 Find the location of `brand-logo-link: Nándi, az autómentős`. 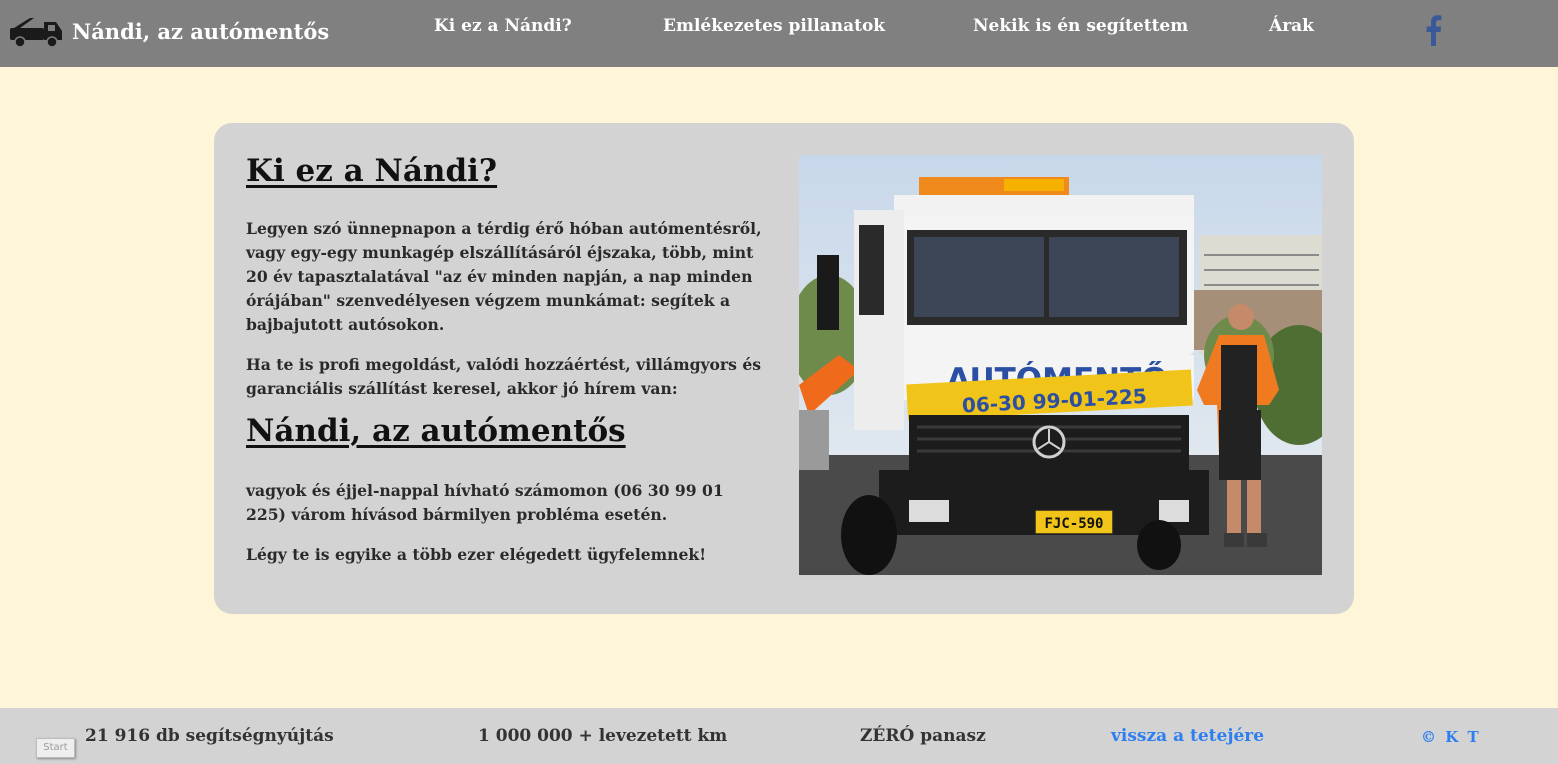

brand-logo-link: Nándi, az autómentős is located at coordinates (168, 31).